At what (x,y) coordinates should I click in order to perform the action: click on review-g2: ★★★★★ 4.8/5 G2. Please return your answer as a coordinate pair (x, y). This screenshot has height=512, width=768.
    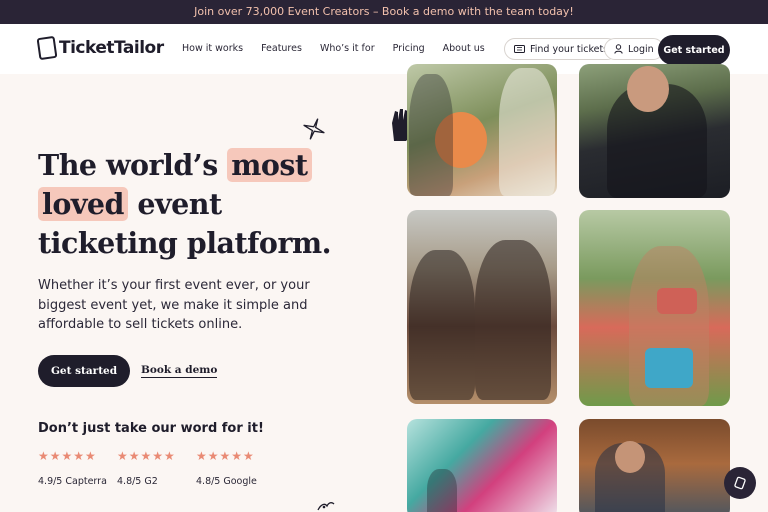
    Looking at the image, I should click on (146, 468).